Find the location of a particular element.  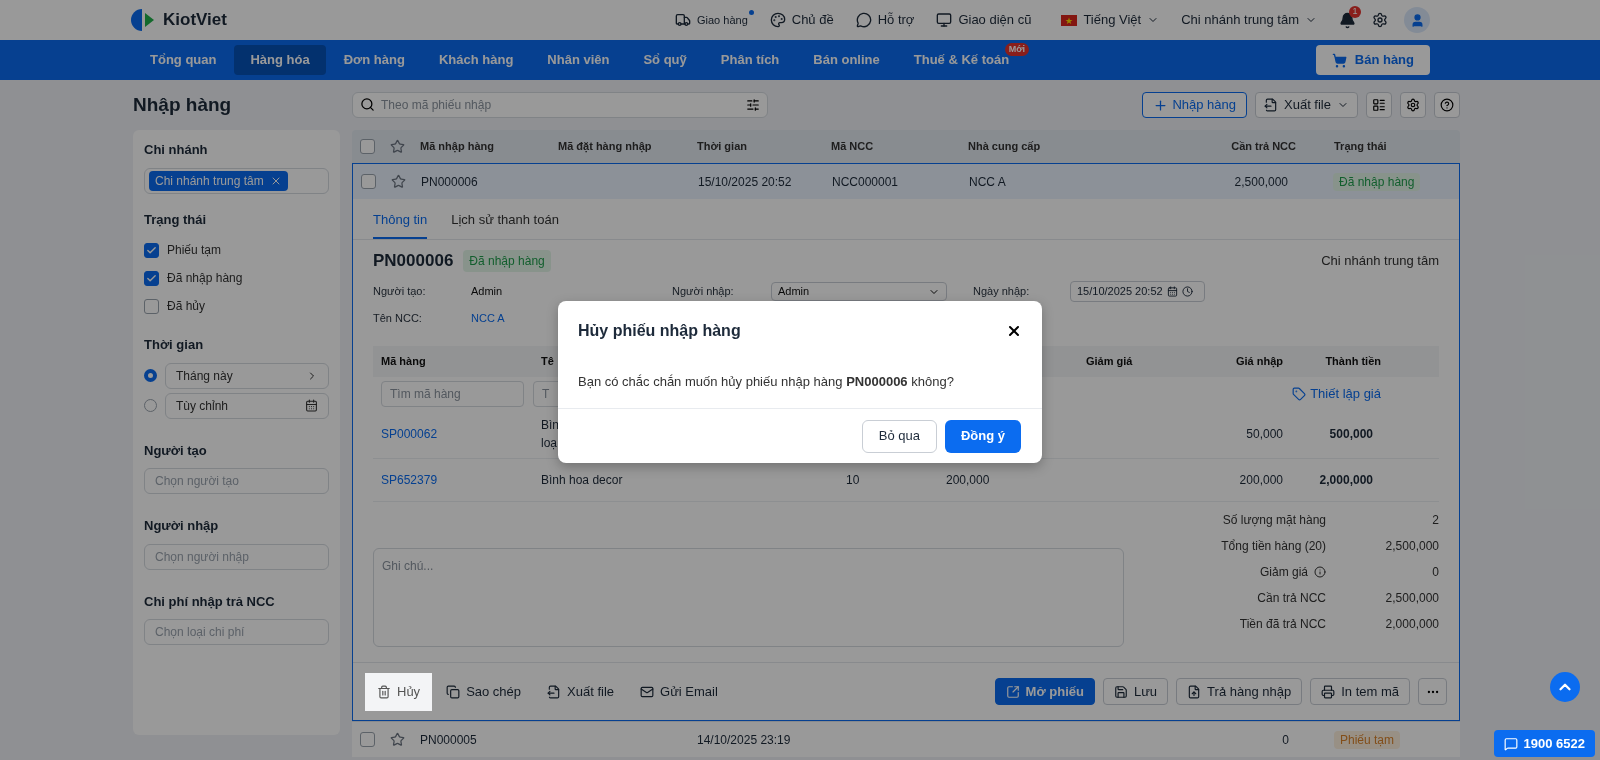

branch-select: Chi nhánh trung tâm is located at coordinates (1249, 20).